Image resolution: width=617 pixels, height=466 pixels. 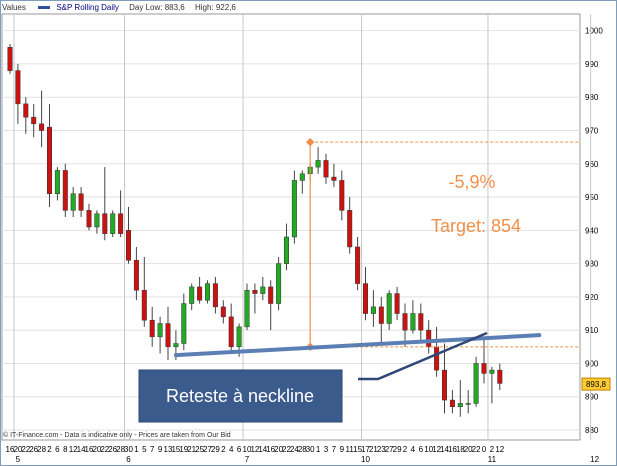 I want to click on x-tick-label: 9, so click(x=160, y=449).